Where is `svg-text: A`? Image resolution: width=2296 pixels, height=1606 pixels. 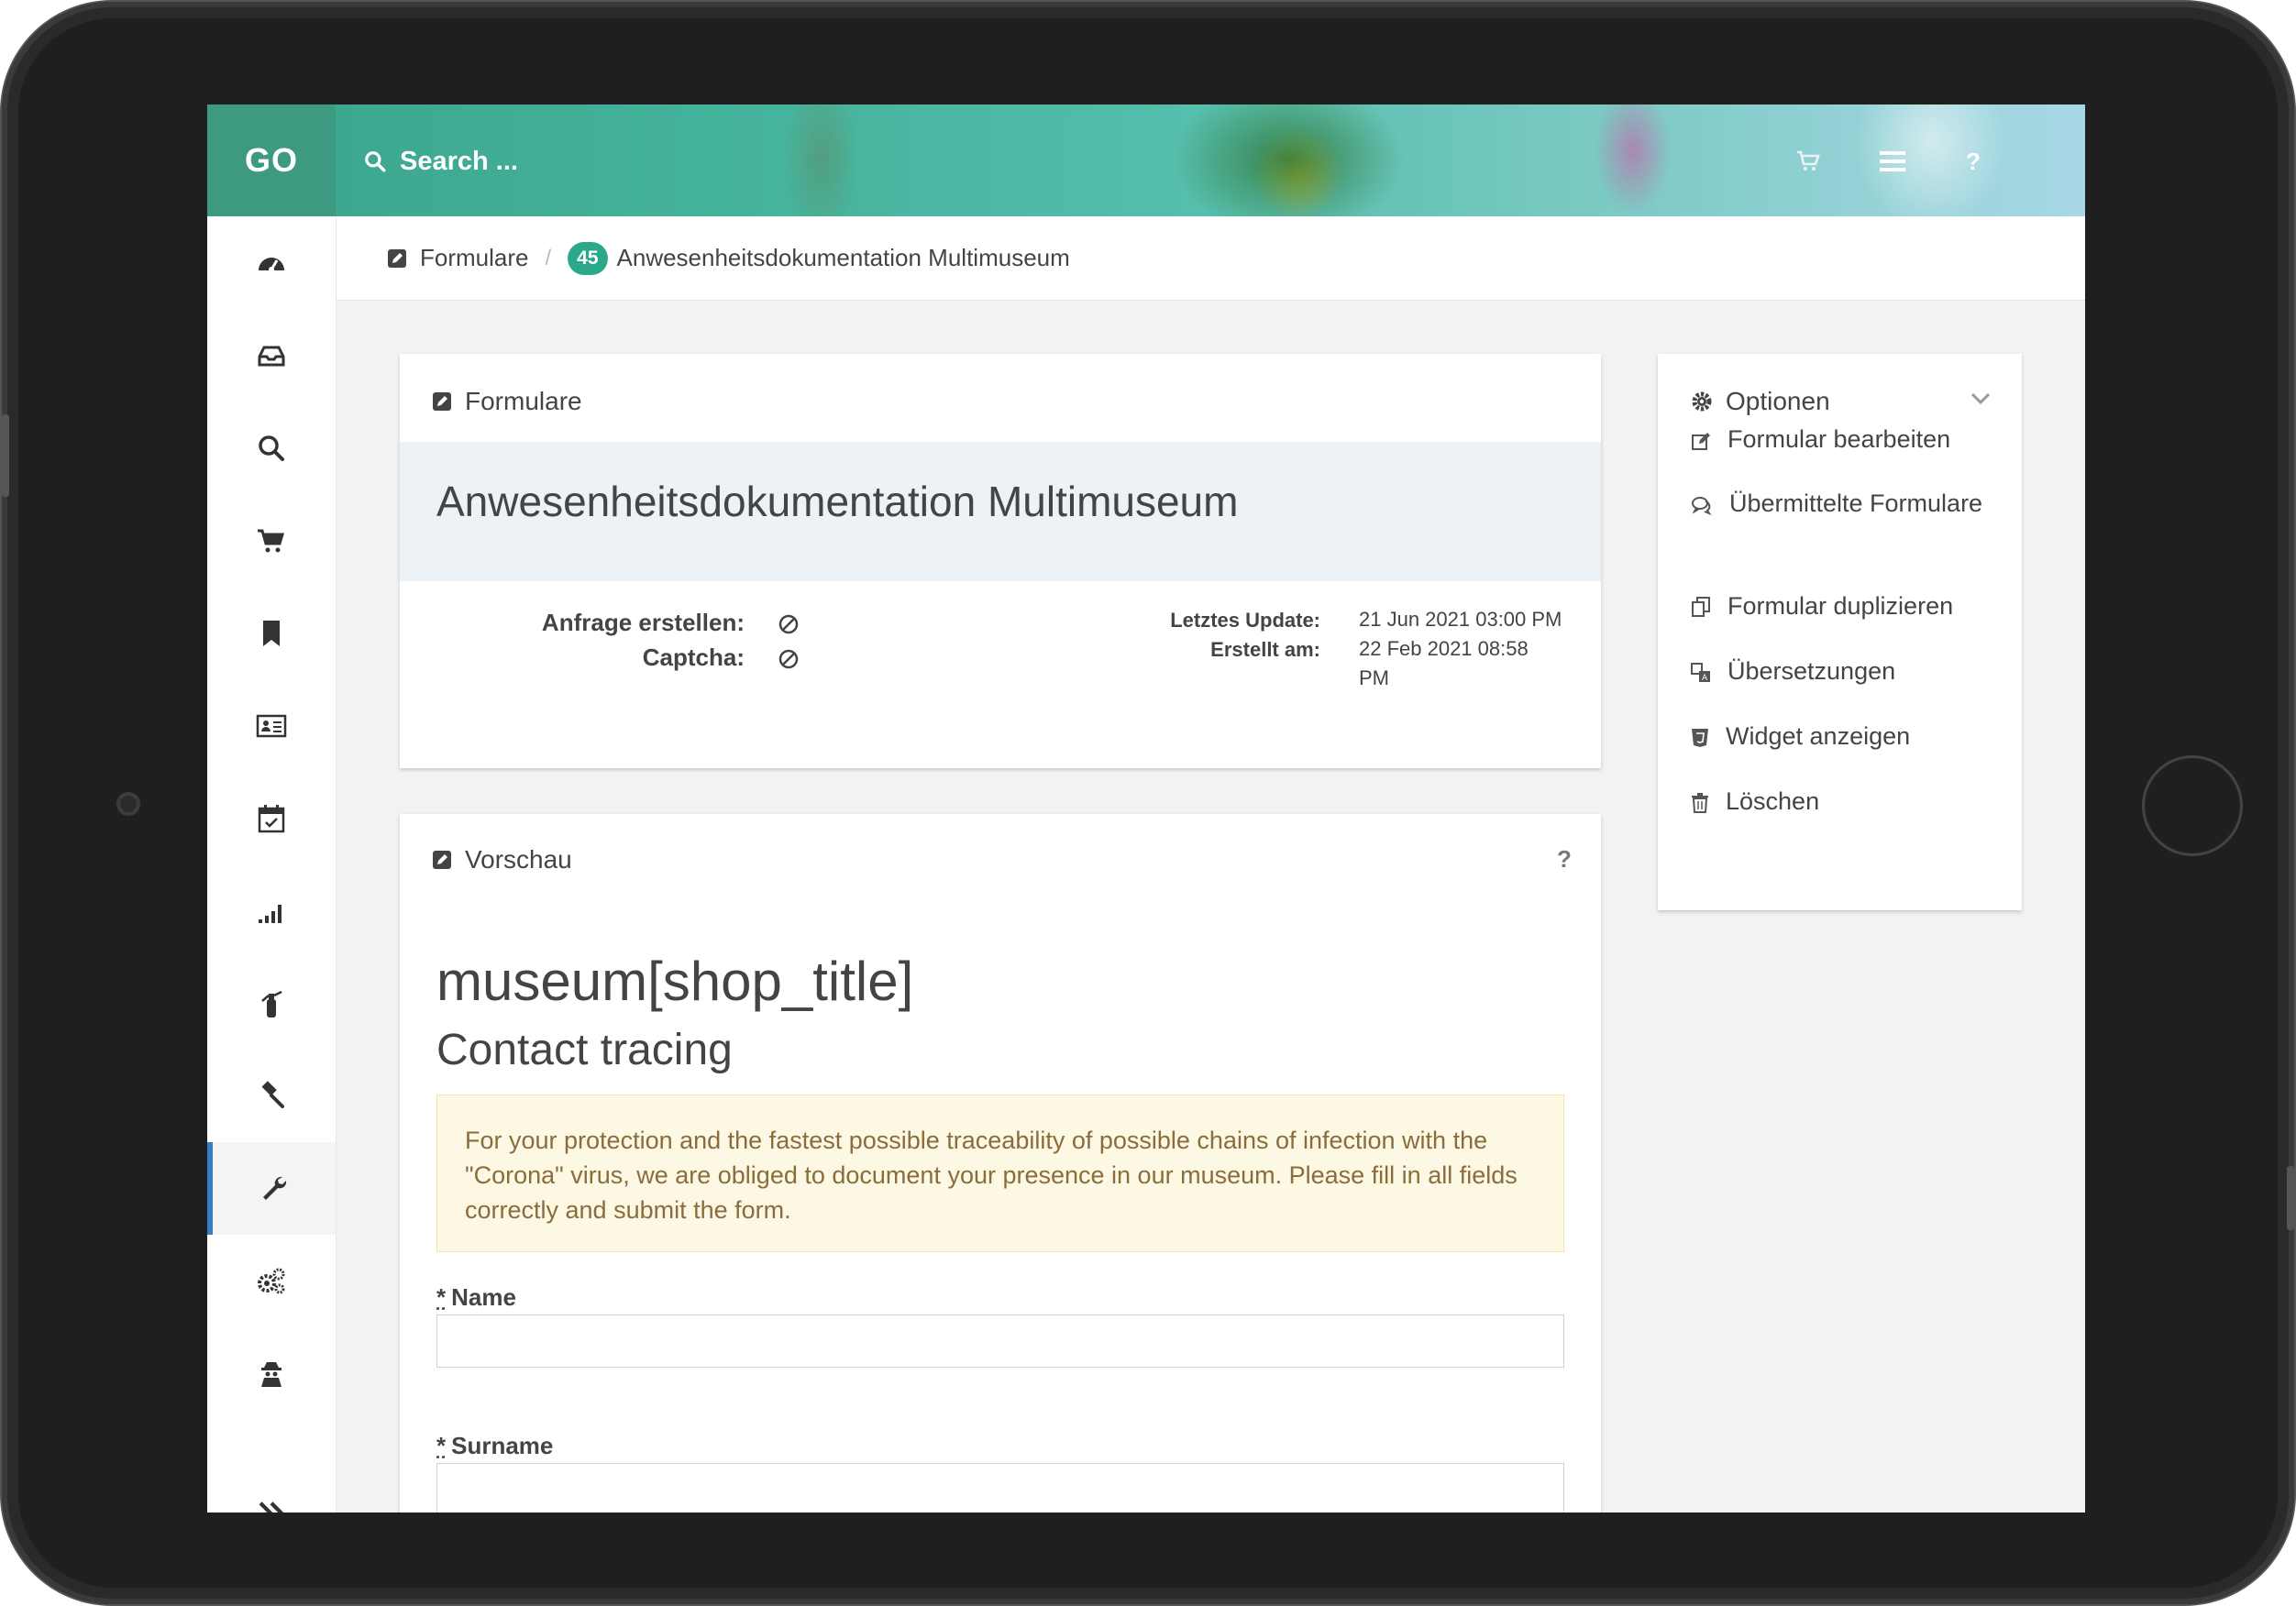
svg-text: A is located at coordinates (1705, 678).